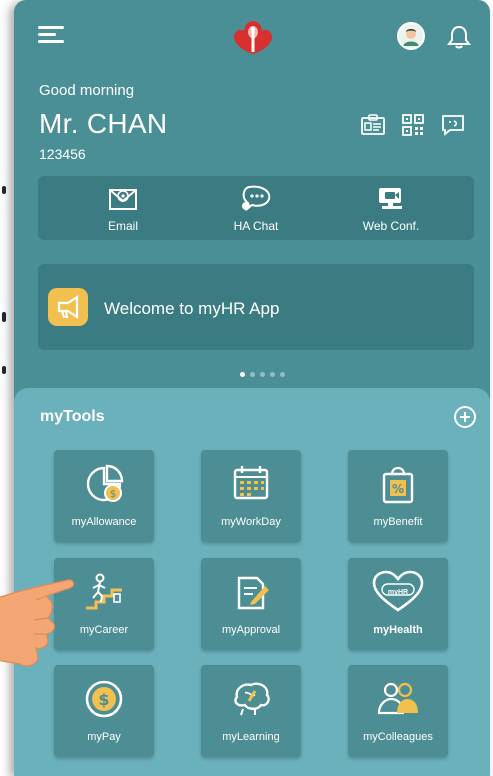 The height and width of the screenshot is (776, 493). What do you see at coordinates (398, 604) in the screenshot?
I see `tool-tile-health: myHR myHealth` at bounding box center [398, 604].